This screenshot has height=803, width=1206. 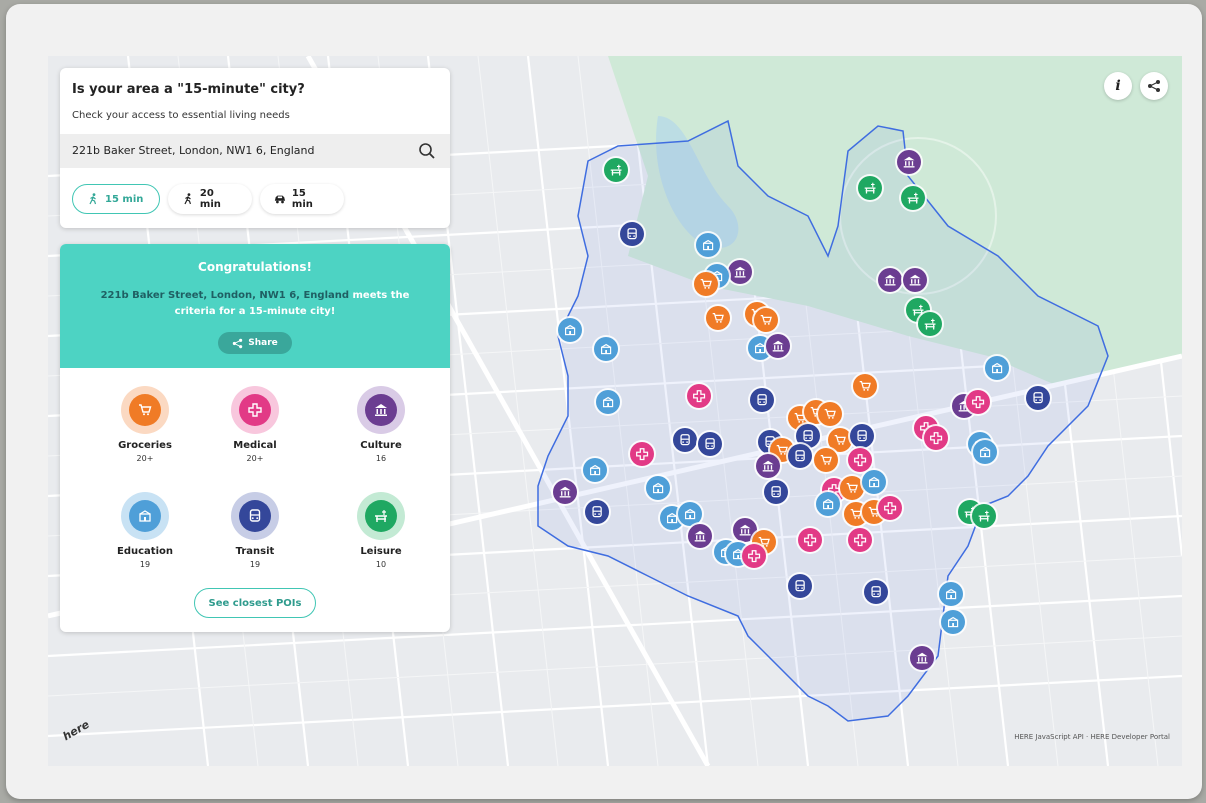 What do you see at coordinates (302, 199) in the screenshot?
I see `mode-car-15: 15 min` at bounding box center [302, 199].